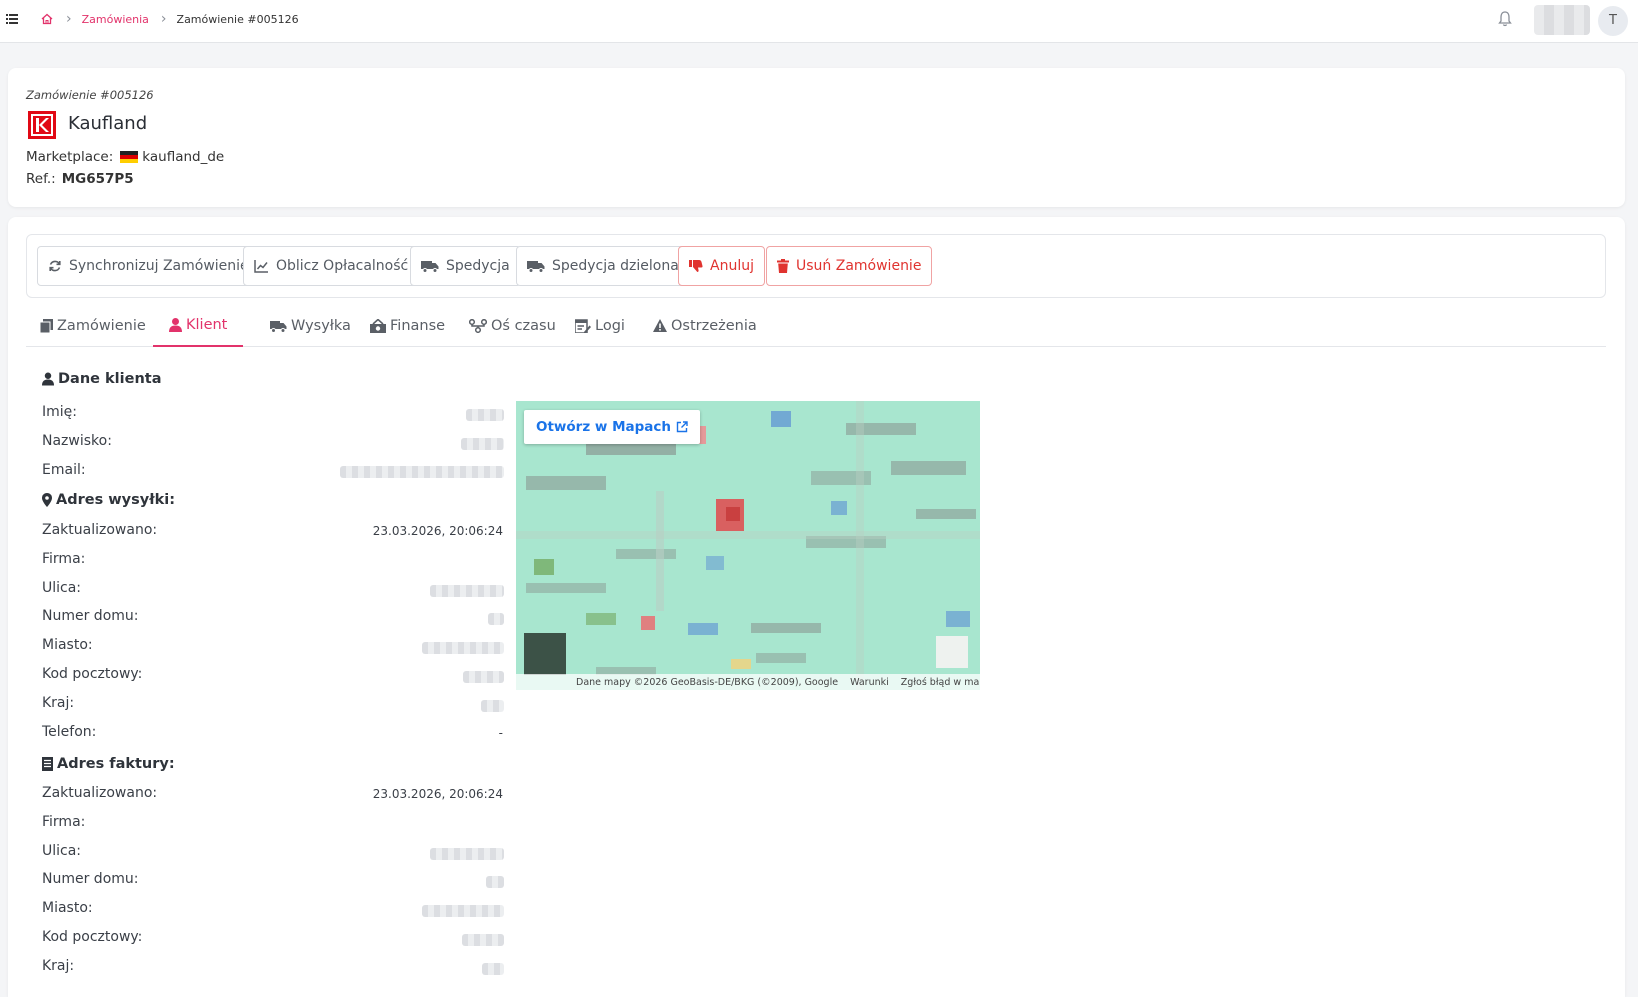 This screenshot has width=1638, height=997. Describe the element at coordinates (58, 703) in the screenshot. I see `shipping-country-label: Kraj:` at that location.